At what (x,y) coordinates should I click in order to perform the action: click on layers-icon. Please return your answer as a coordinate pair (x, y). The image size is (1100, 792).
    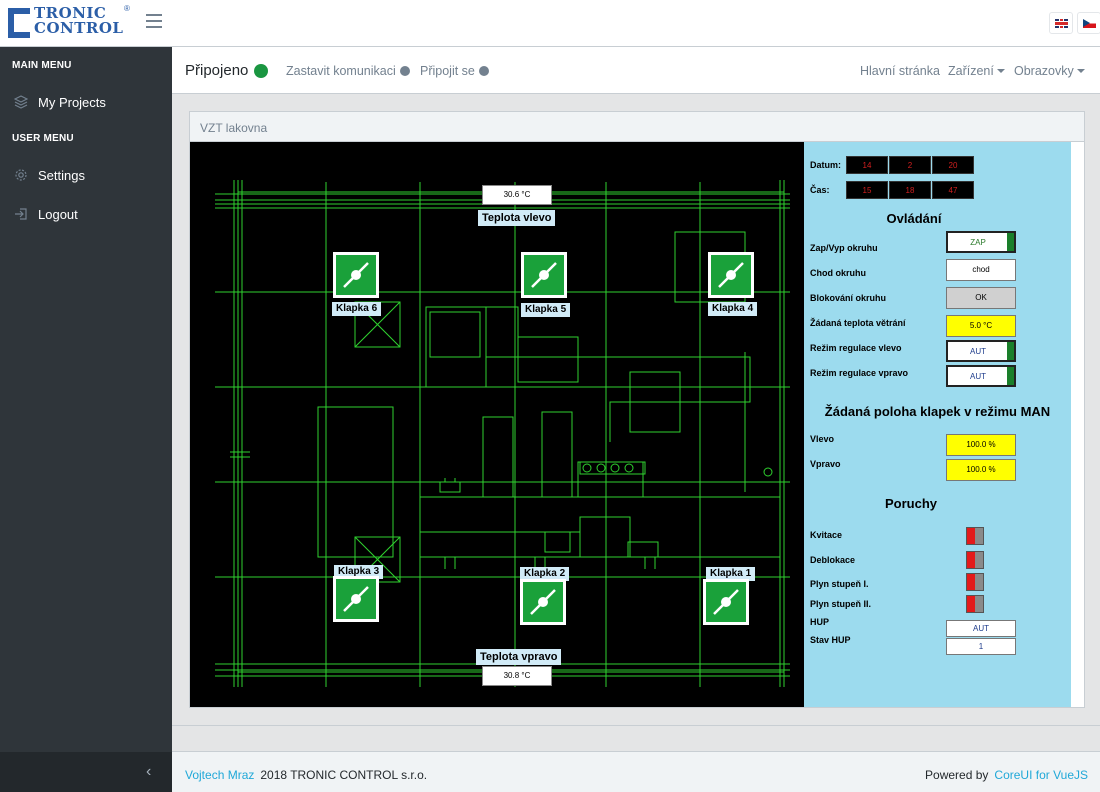
    Looking at the image, I should click on (21, 102).